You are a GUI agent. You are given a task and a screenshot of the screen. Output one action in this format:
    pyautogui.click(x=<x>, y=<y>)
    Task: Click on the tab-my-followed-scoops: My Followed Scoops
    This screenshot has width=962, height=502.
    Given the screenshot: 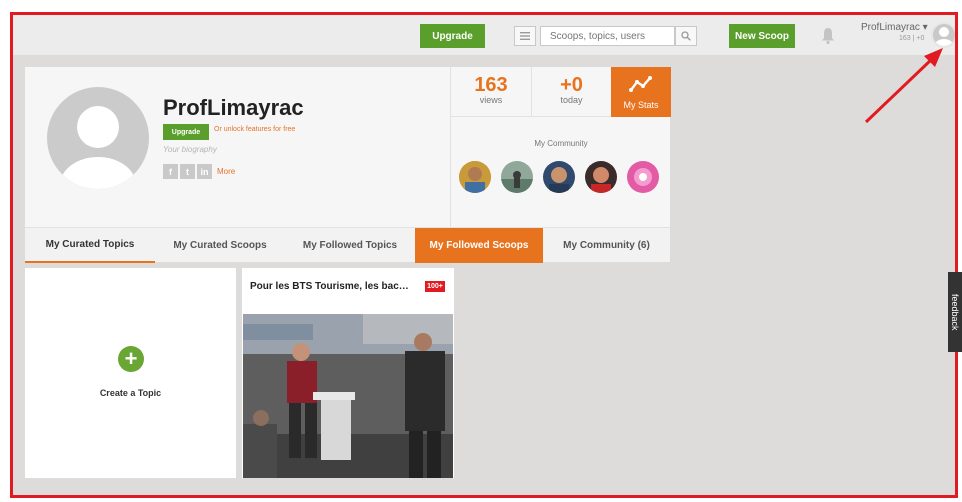 What is the action you would take?
    pyautogui.click(x=479, y=245)
    